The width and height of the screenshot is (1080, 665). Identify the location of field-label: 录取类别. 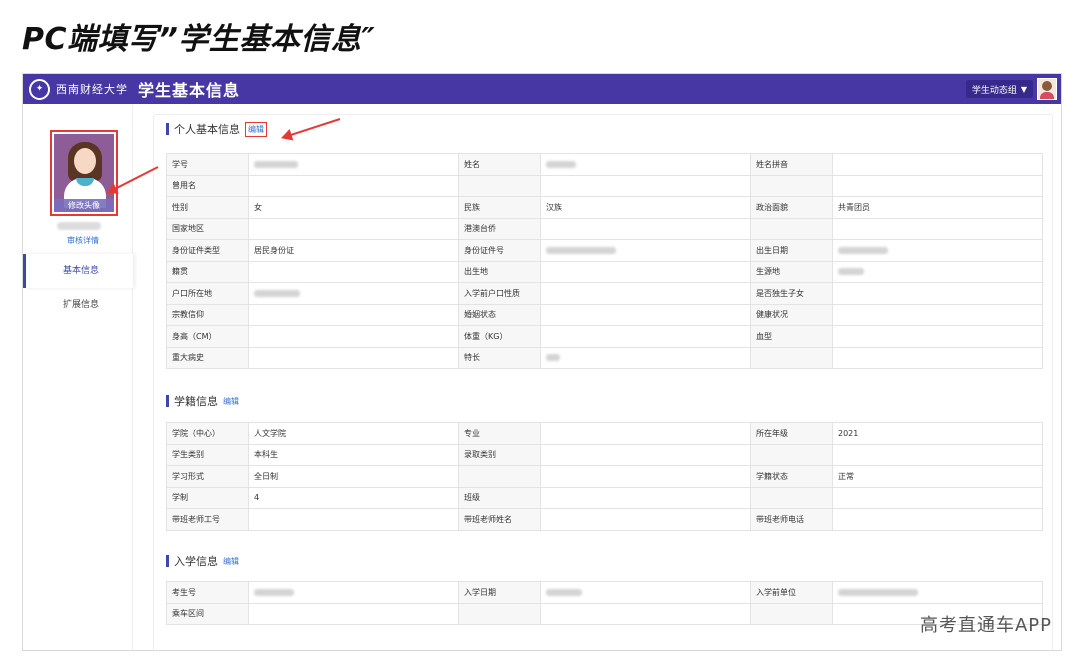
(499, 454).